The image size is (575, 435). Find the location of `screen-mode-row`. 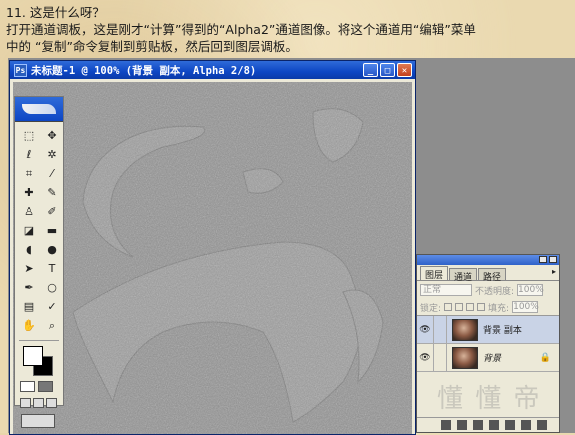

screen-mode-row is located at coordinates (39, 403).